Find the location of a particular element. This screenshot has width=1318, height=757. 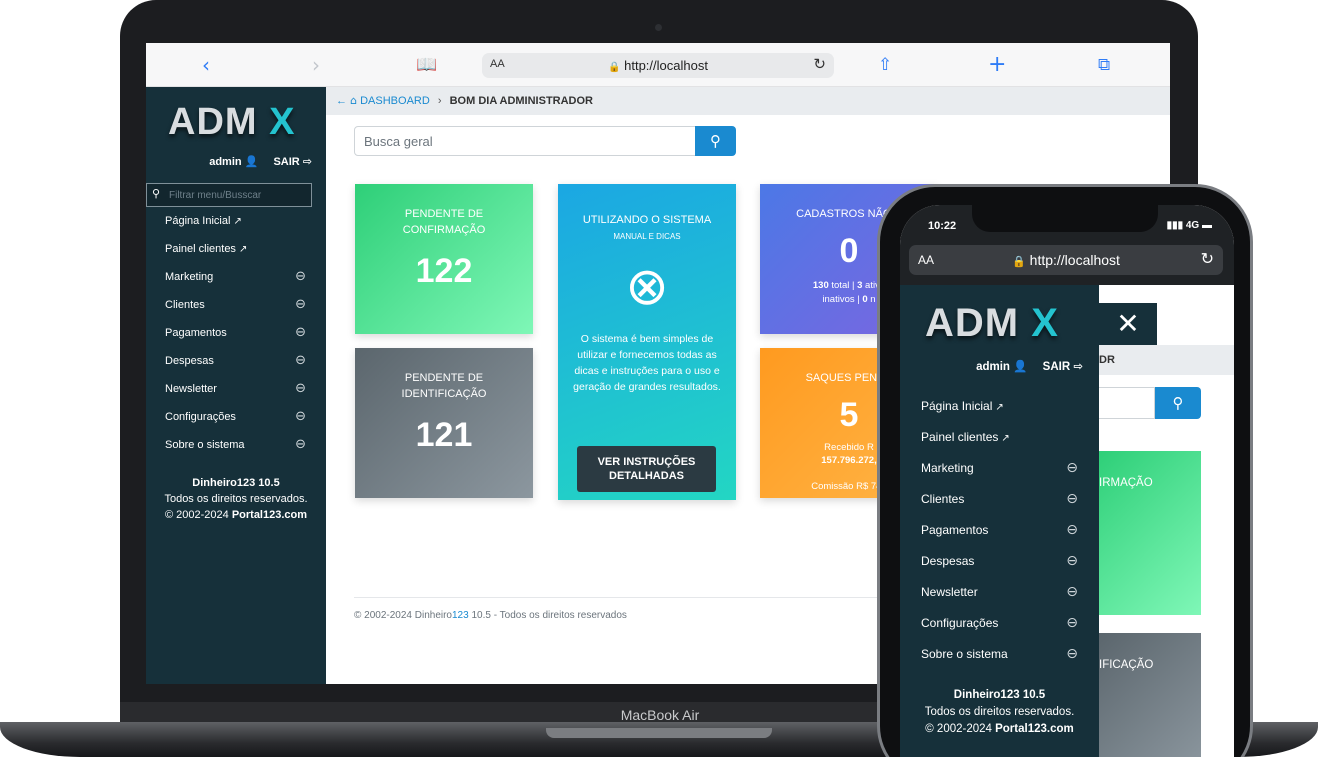

stat-inactive-label: inativos | is located at coordinates (842, 299).